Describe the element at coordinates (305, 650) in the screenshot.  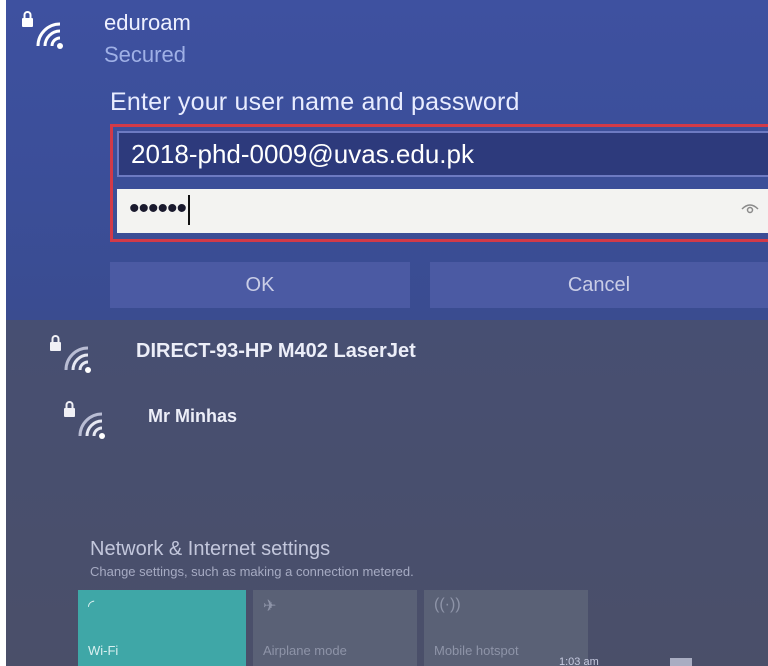
I see `tile-label: Airplane mode` at that location.